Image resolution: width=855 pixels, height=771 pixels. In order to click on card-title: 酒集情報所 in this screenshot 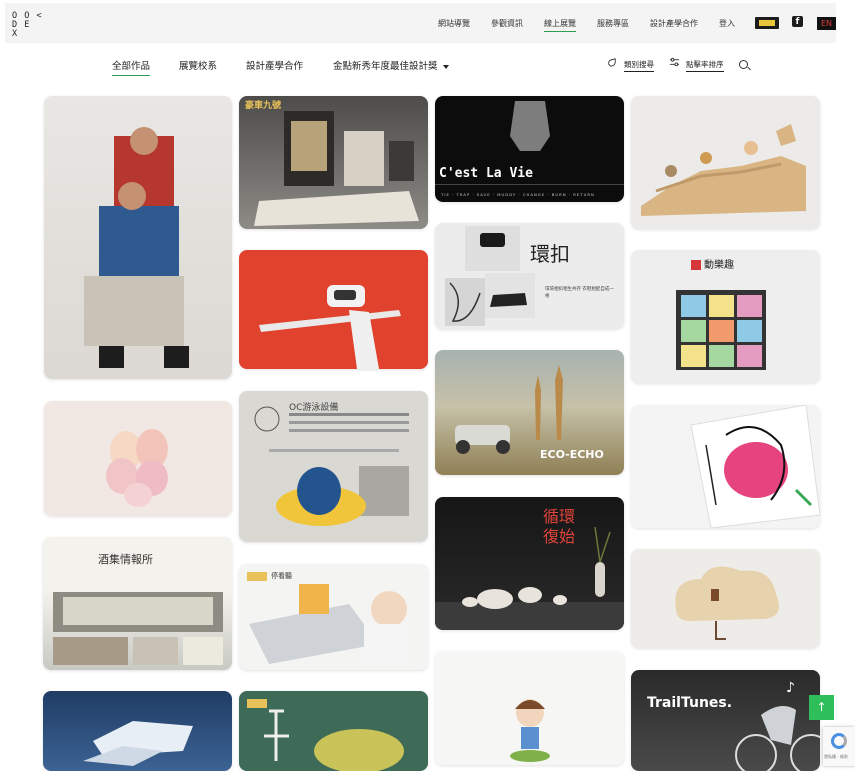, I will do `click(125, 559)`.